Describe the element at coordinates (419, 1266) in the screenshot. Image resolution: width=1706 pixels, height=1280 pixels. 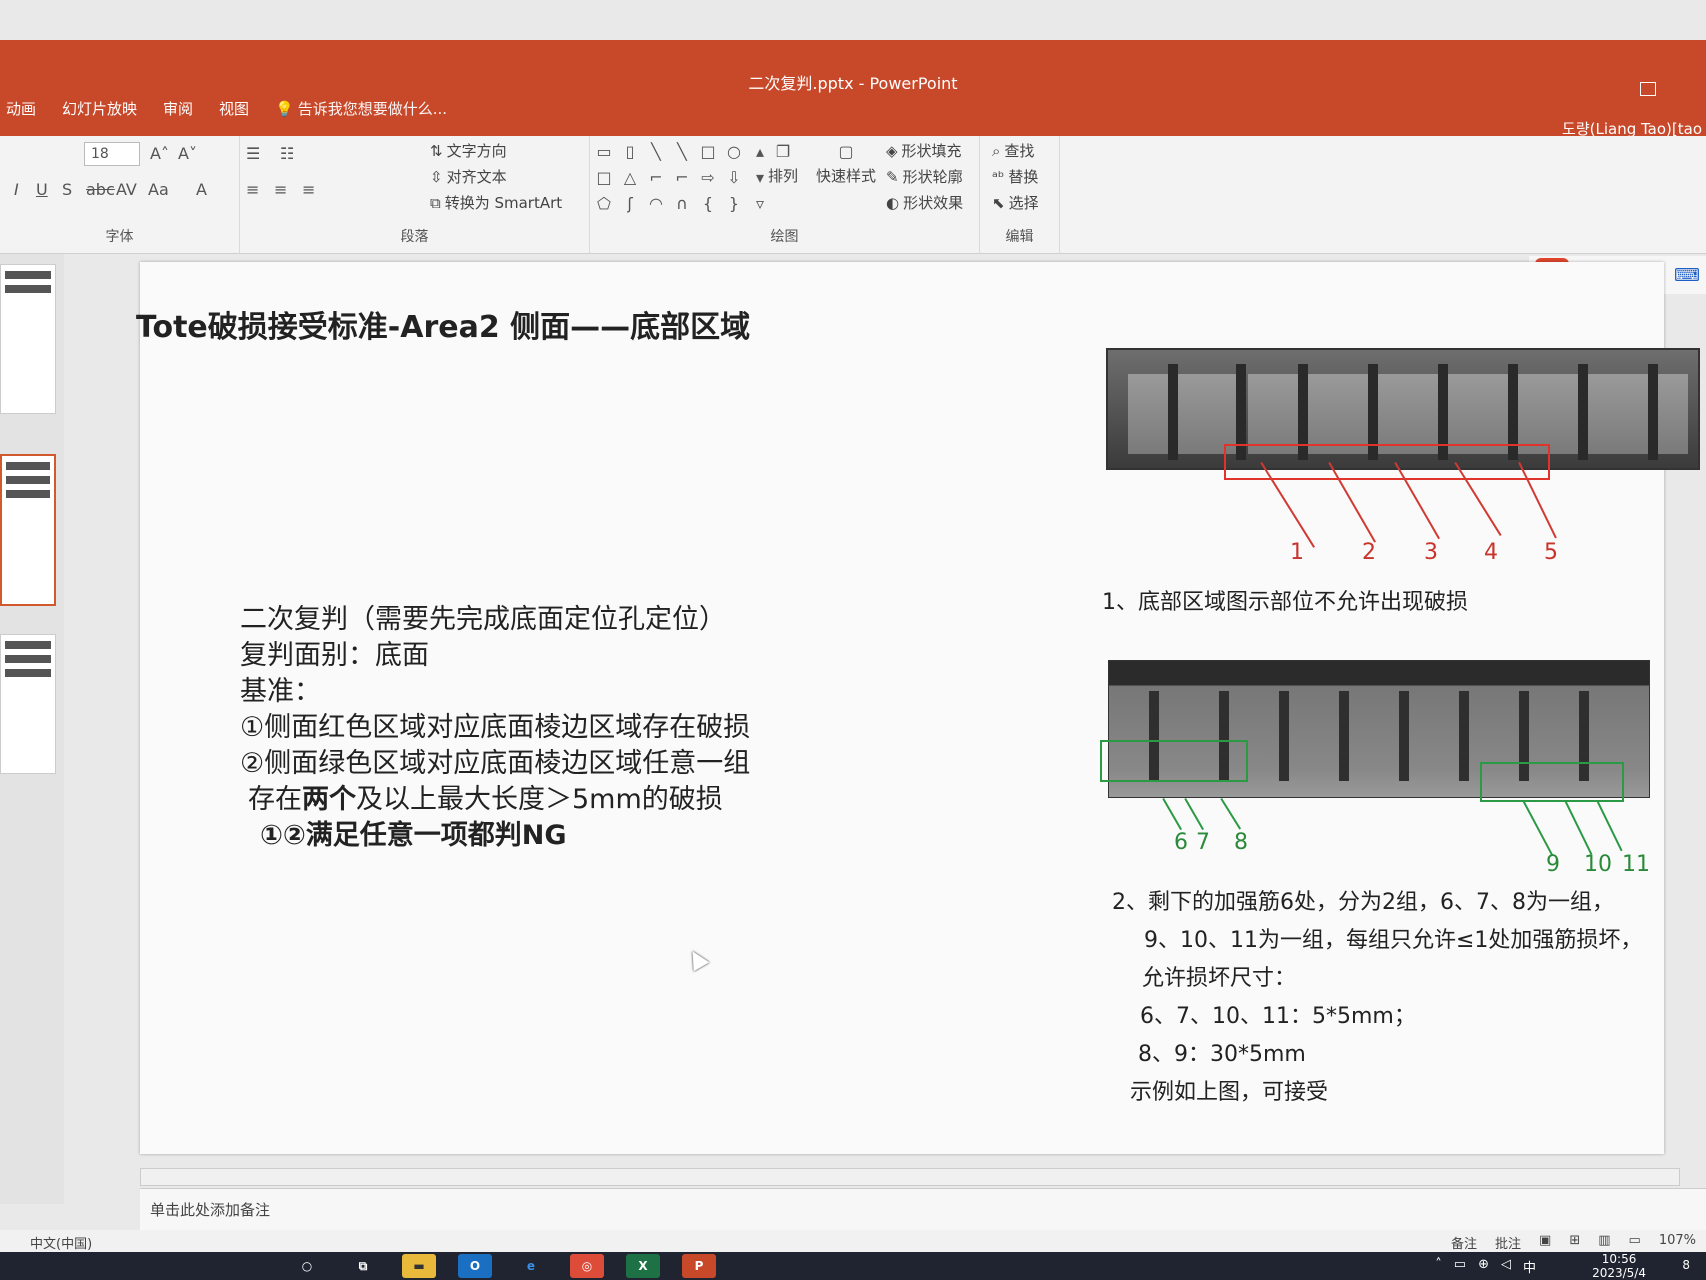
I see `file-explorer-icon: ▬` at that location.